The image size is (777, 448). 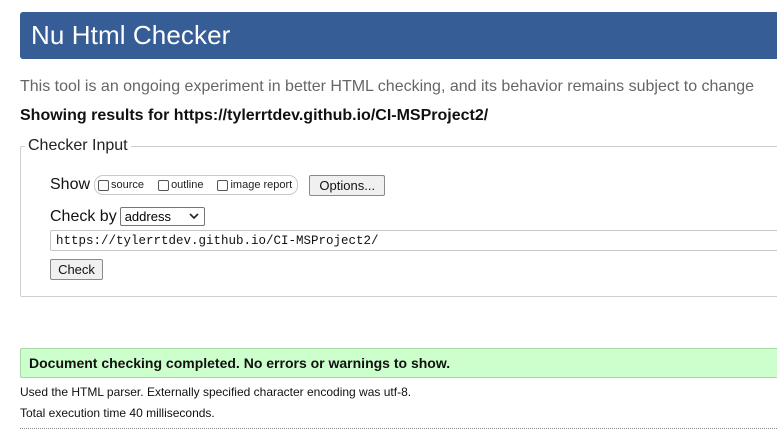 I want to click on show-options-group: source outline image report, so click(x=196, y=185).